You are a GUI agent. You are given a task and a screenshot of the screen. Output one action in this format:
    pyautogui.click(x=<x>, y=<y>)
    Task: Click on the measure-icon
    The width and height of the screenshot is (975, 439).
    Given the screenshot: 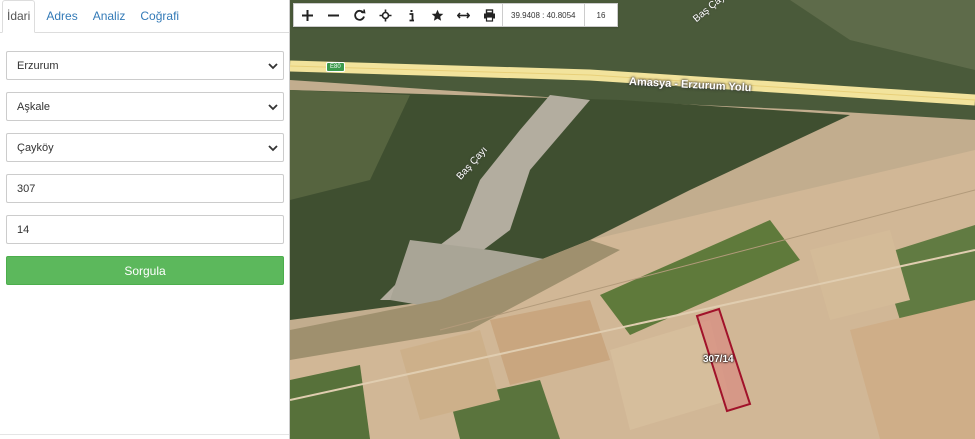 What is the action you would take?
    pyautogui.click(x=463, y=15)
    